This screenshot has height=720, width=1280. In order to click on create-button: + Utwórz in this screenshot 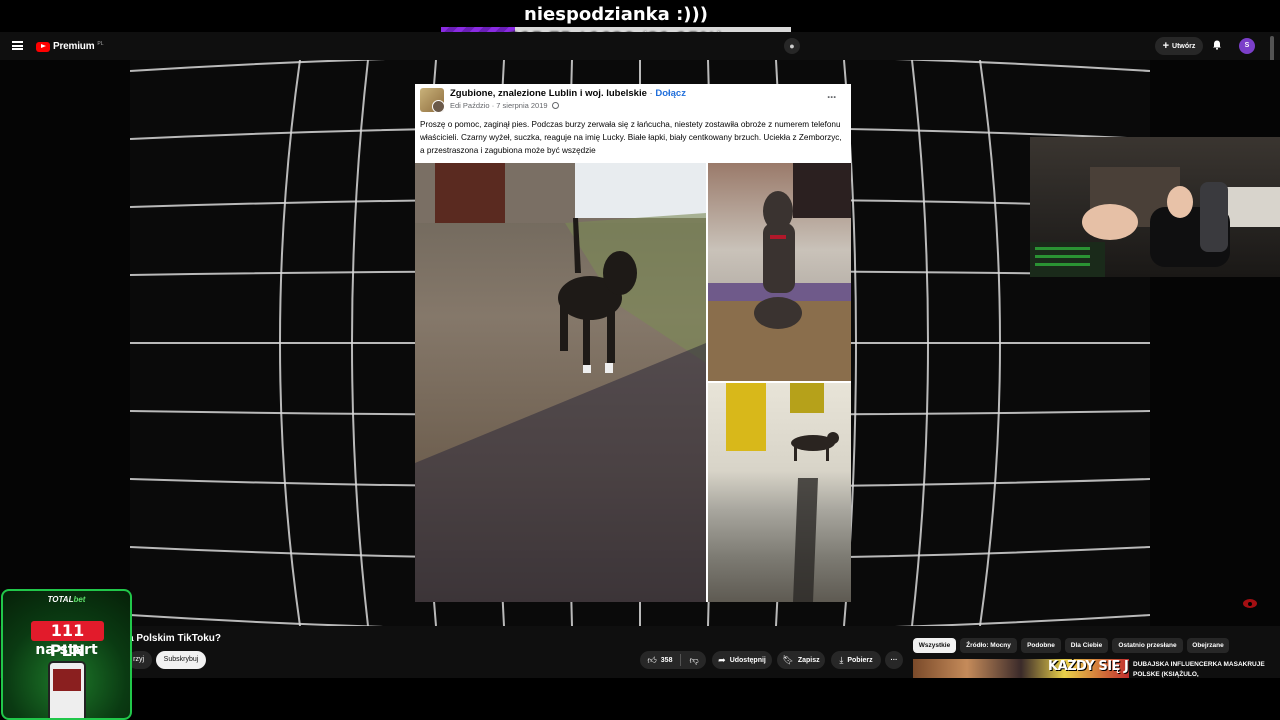, I will do `click(1179, 46)`.